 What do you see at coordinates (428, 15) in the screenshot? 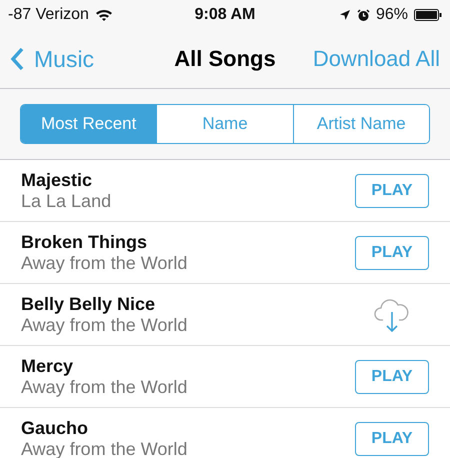
I see `battery-icon` at bounding box center [428, 15].